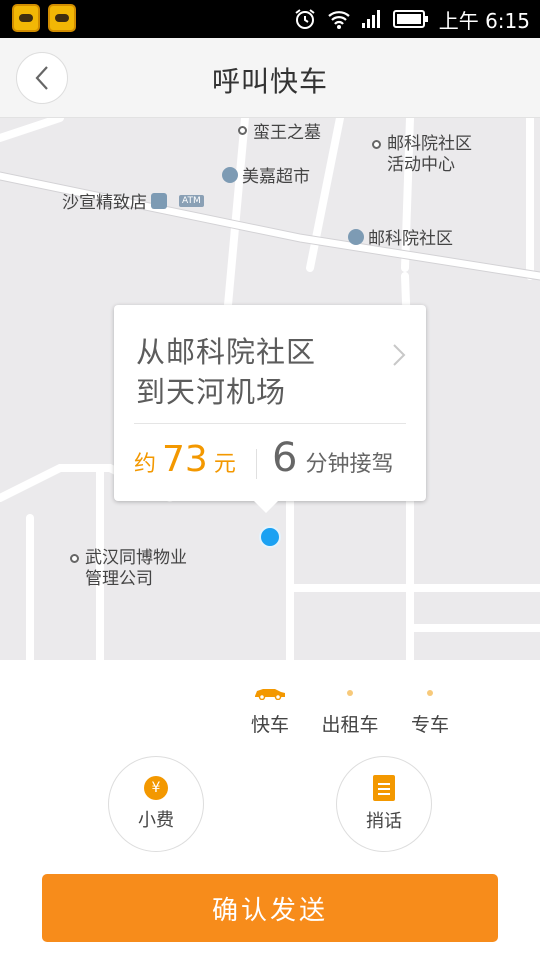  What do you see at coordinates (270, 19) in the screenshot?
I see `status-bar: 上午 6:15` at bounding box center [270, 19].